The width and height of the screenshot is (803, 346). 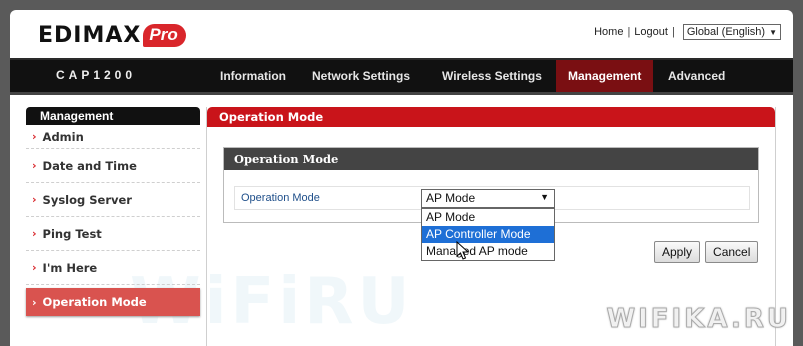 I want to click on section-title: Operation Mode, so click(x=491, y=159).